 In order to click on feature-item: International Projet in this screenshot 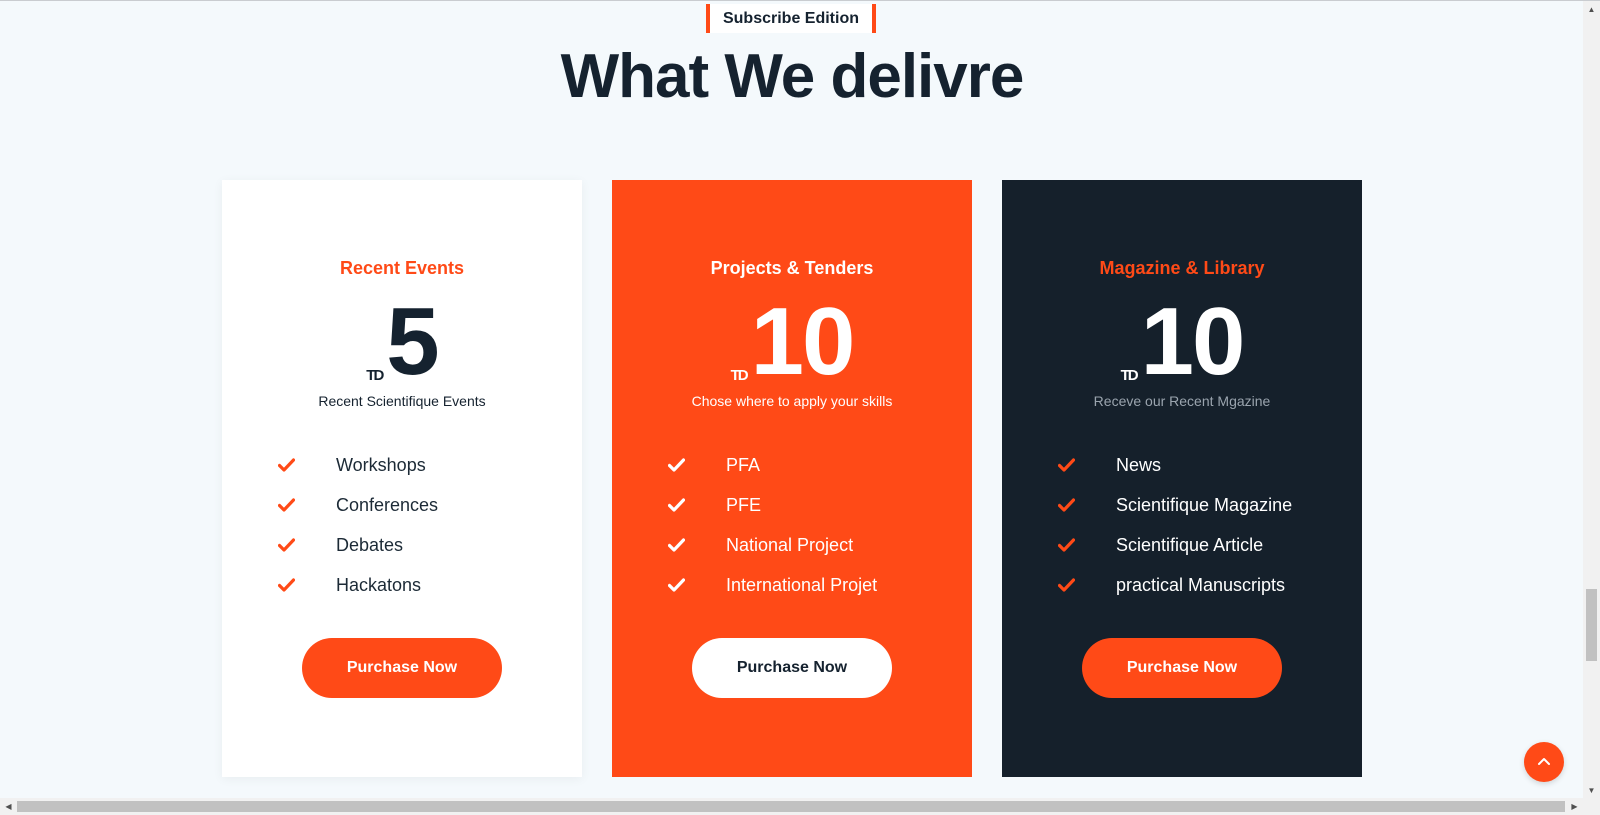, I will do `click(772, 585)`.